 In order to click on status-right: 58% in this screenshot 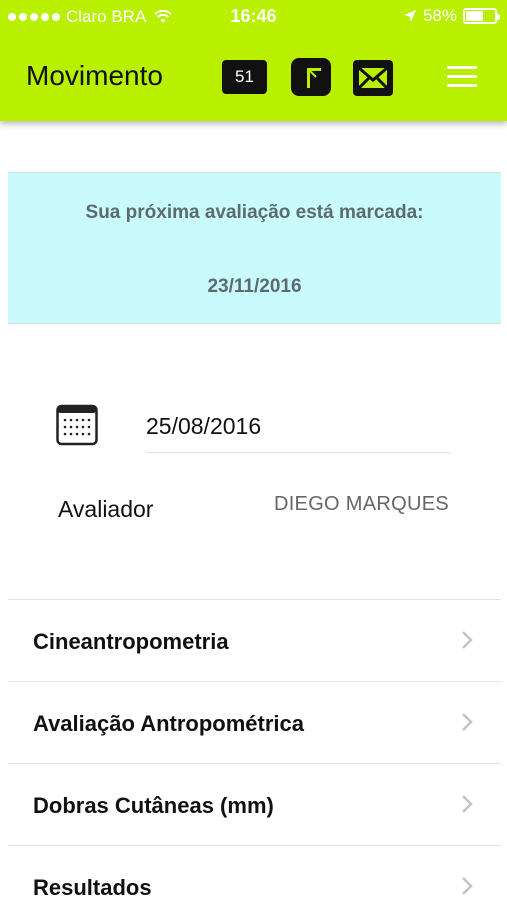, I will do `click(451, 16)`.